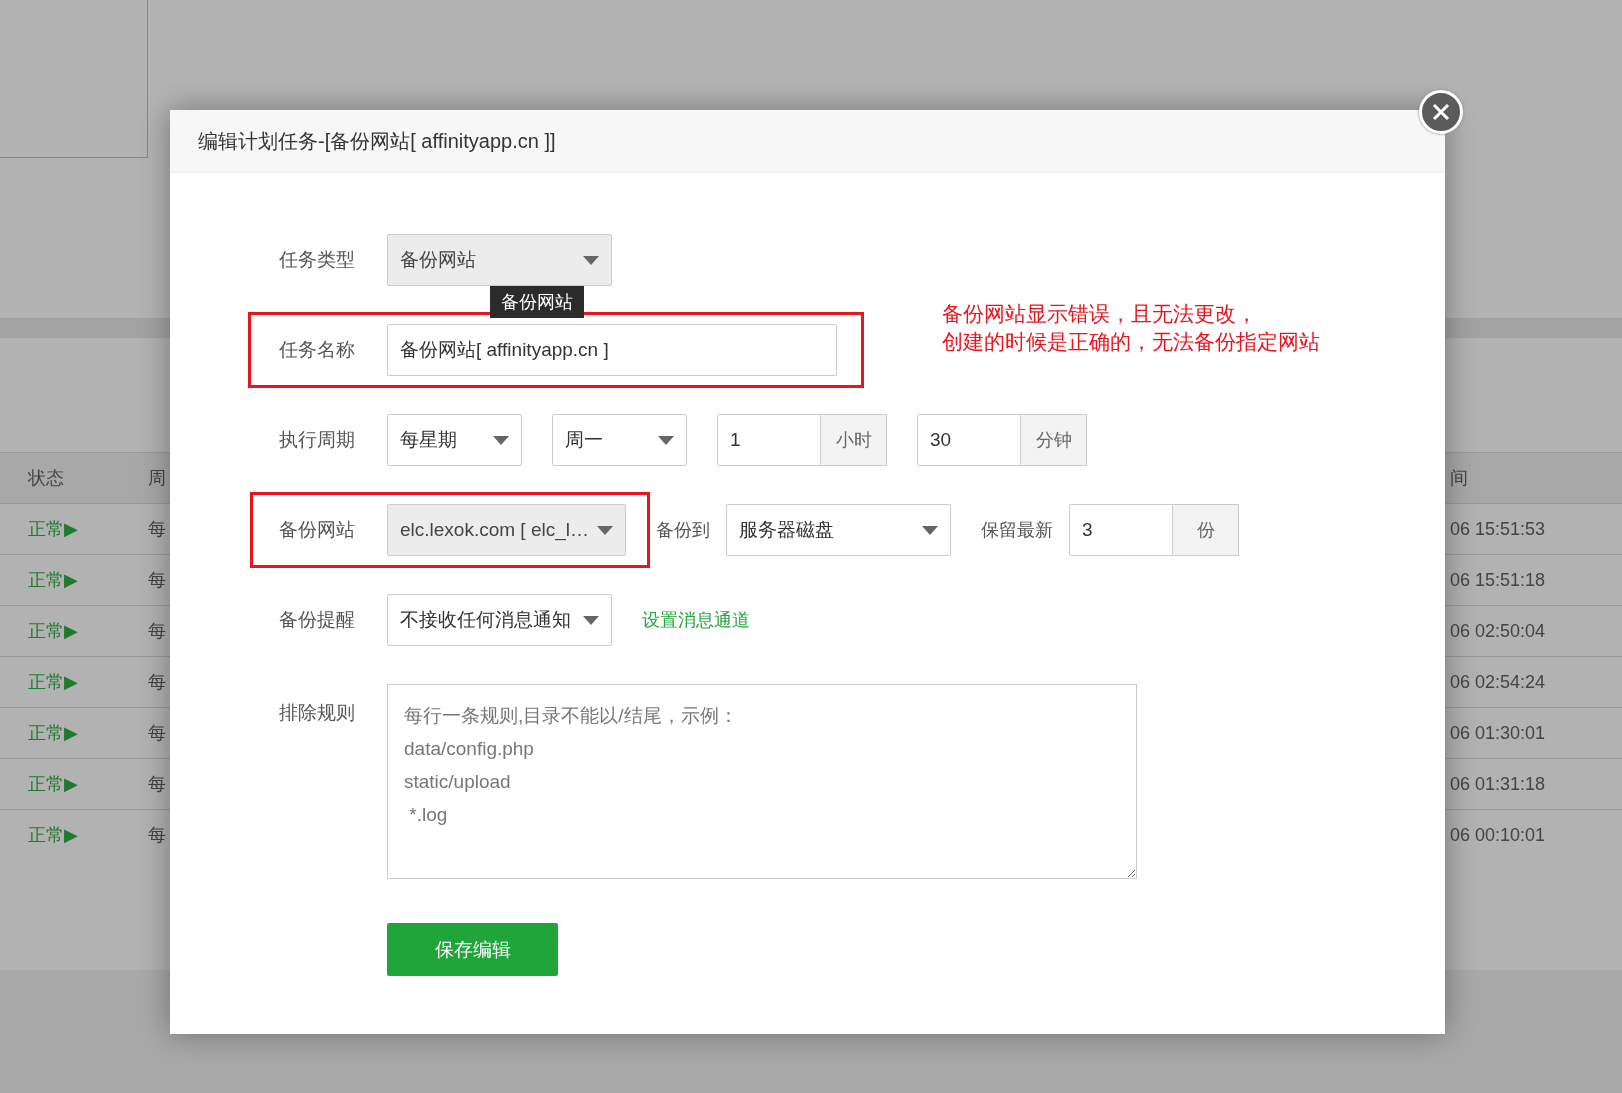  I want to click on close-icon, so click(1441, 112).